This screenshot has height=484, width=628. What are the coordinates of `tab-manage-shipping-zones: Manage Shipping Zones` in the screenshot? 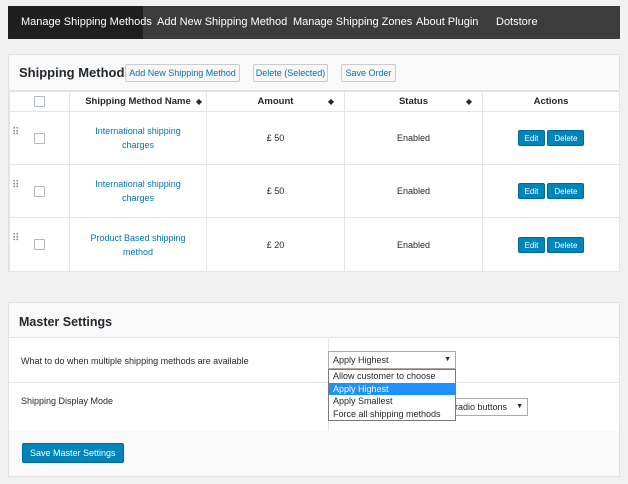 It's located at (345, 22).